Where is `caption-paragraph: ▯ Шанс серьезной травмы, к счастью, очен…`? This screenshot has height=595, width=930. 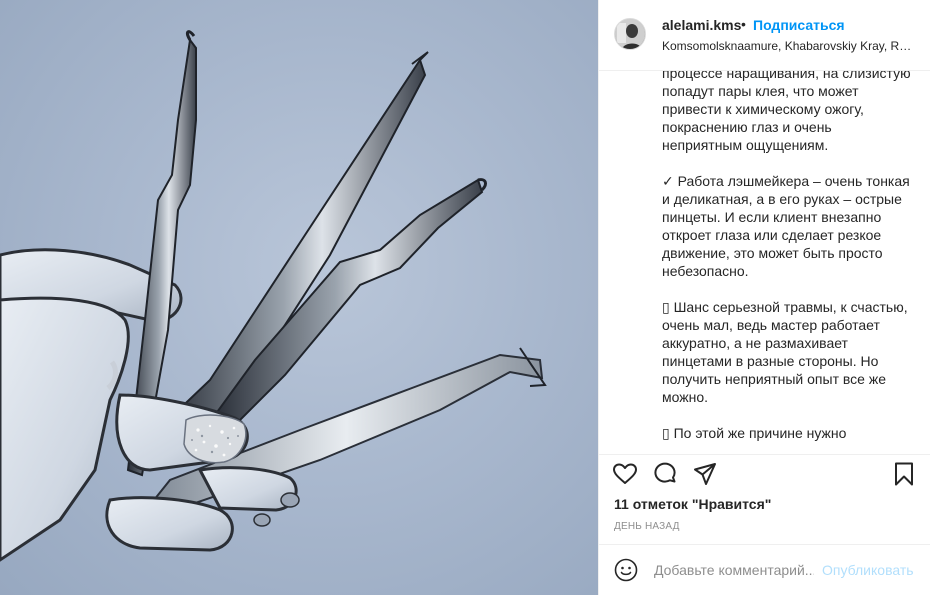 caption-paragraph: ▯ Шанс серьезной травмы, к счастью, очен… is located at coordinates (785, 352).